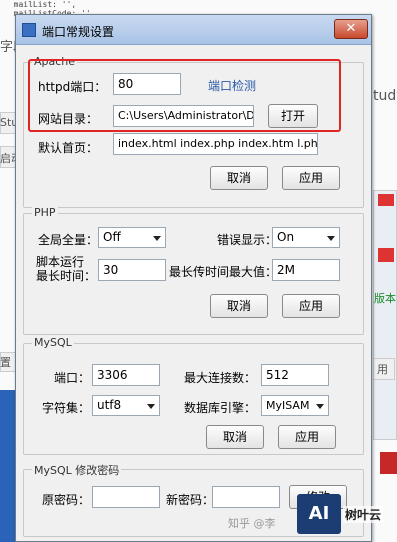 The image size is (397, 542). I want to click on runtime-label-line2: 最长时间：, so click(66, 276).